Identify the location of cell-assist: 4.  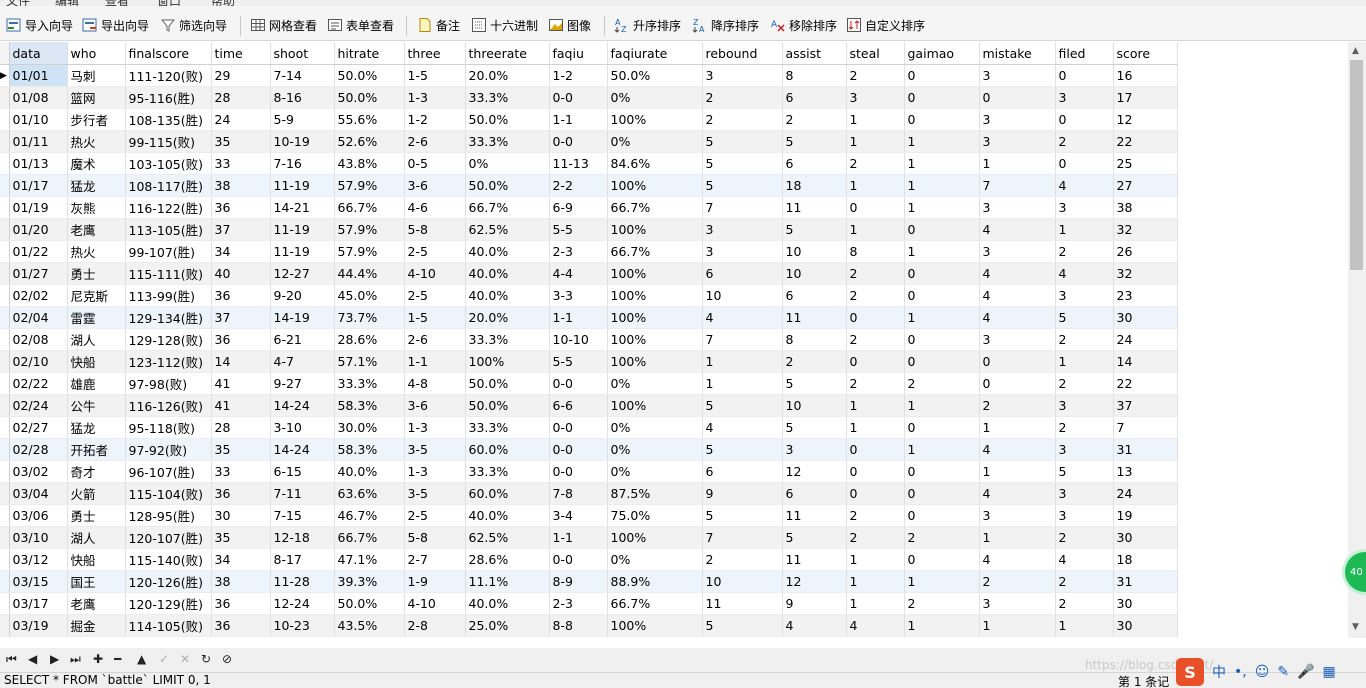
(814, 625).